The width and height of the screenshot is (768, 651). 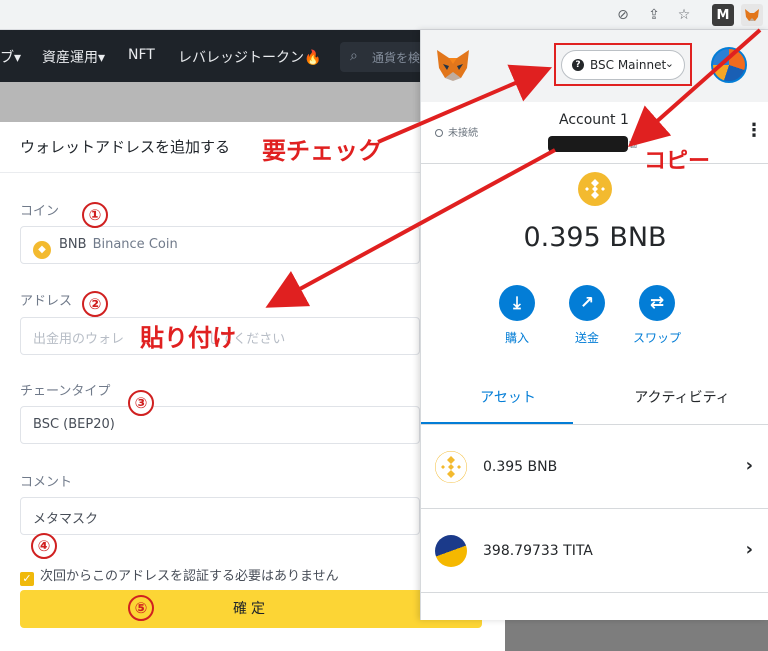 I want to click on nav-item-nft: NFT, so click(x=141, y=55).